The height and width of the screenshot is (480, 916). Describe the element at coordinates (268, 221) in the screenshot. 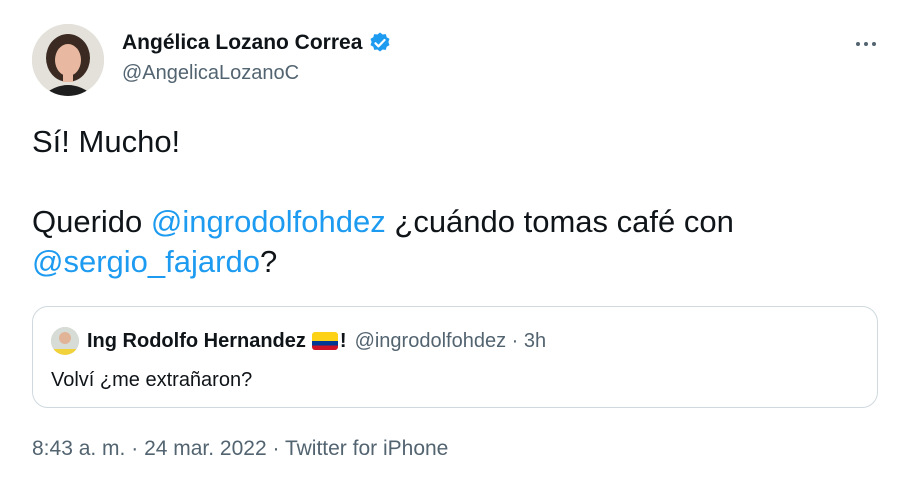

I see `mention-ingrodolfohdez: @ingrodolfohdez` at that location.